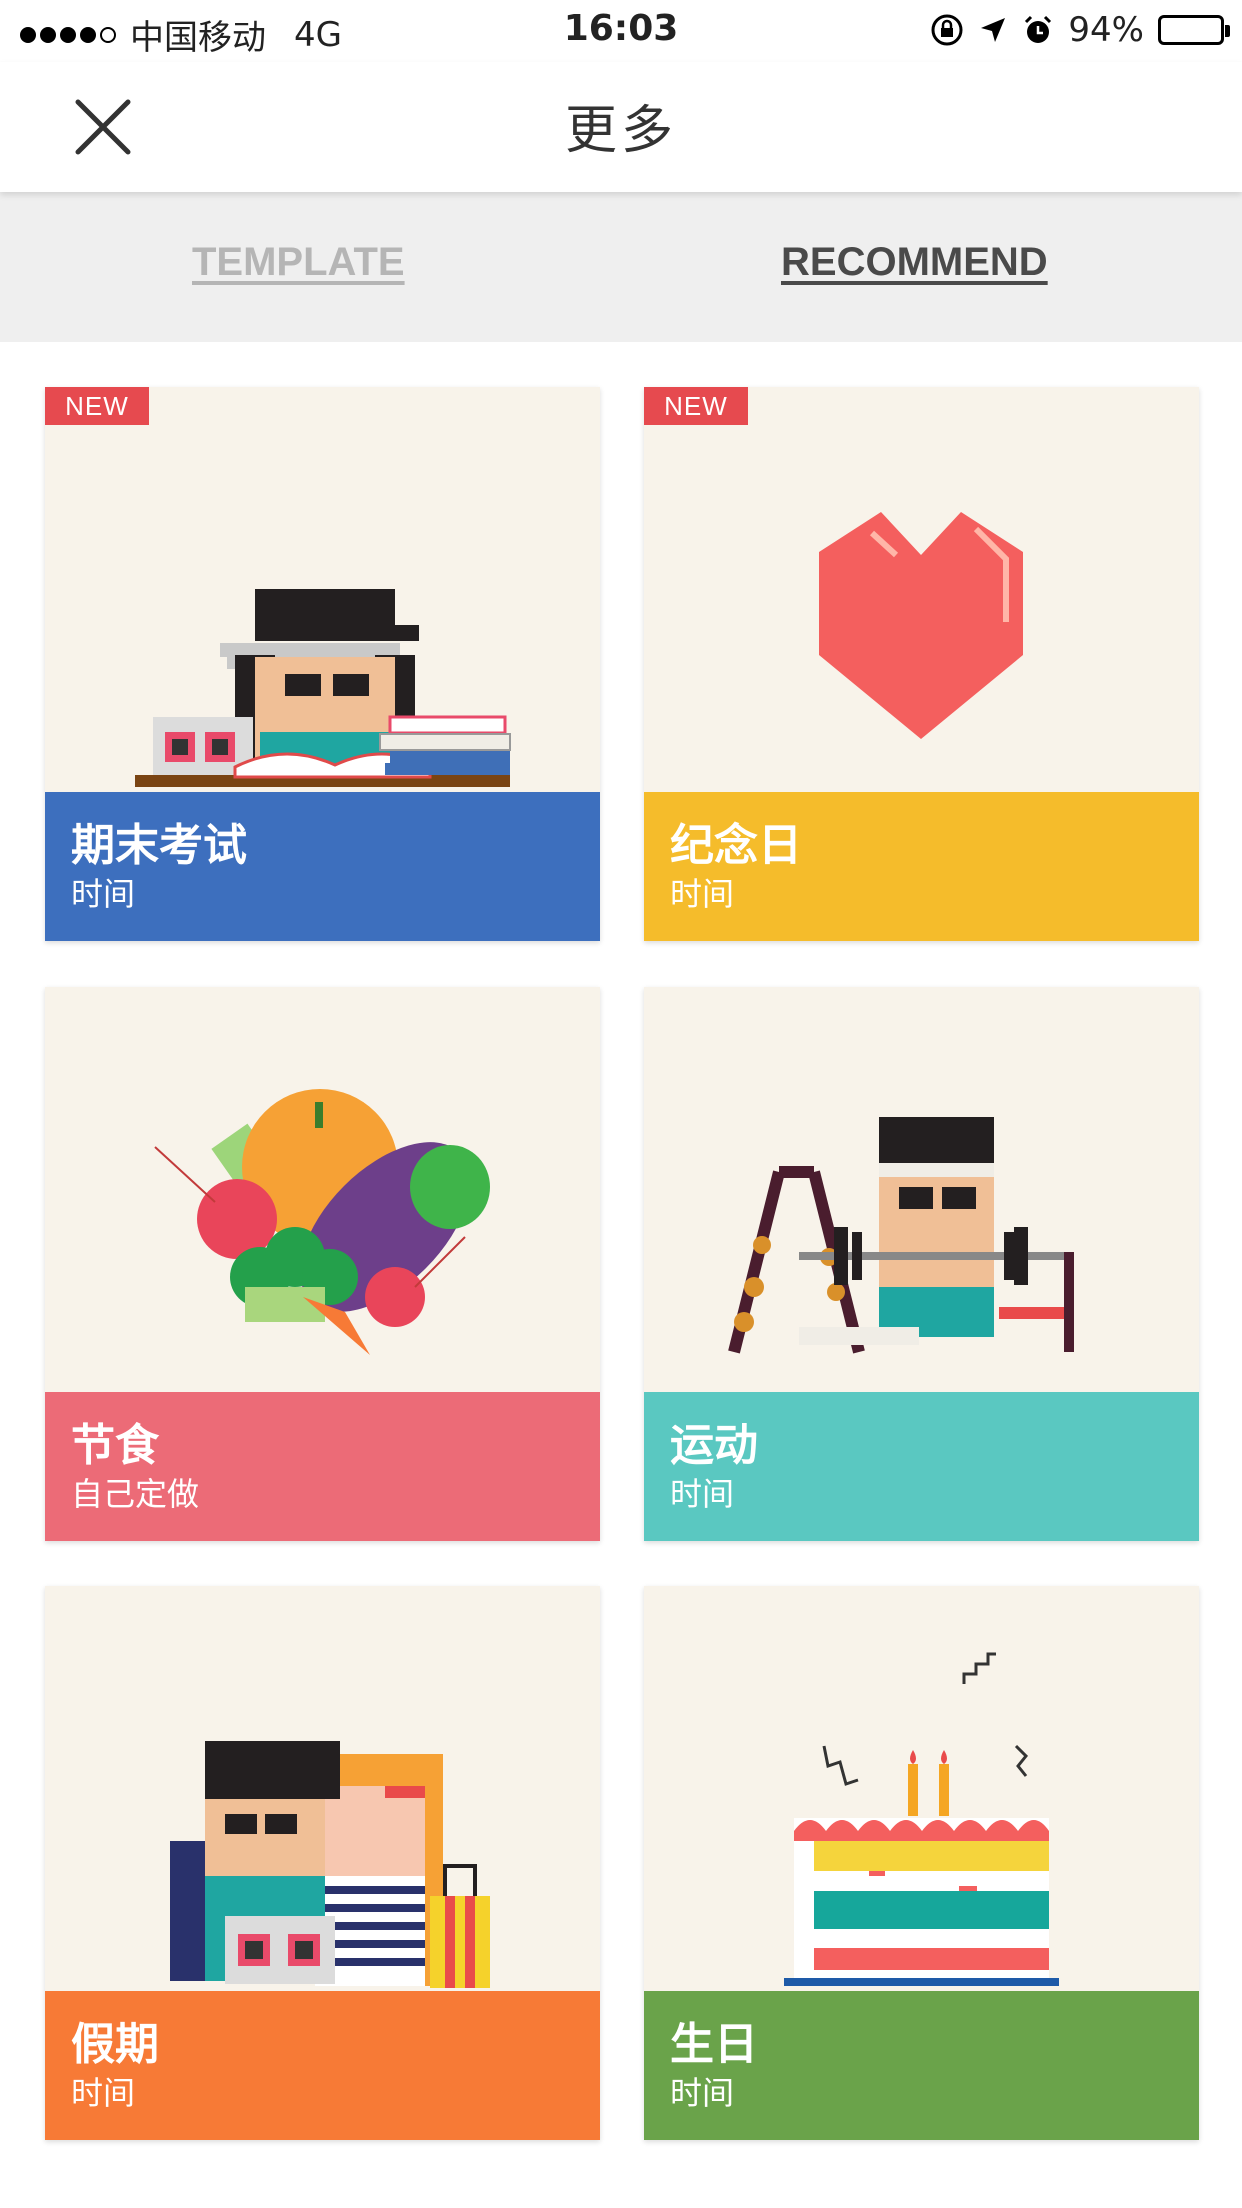 Image resolution: width=1242 pixels, height=2208 pixels. Describe the element at coordinates (914, 262) in the screenshot. I see `tab-recommend: RECOMMEND` at that location.